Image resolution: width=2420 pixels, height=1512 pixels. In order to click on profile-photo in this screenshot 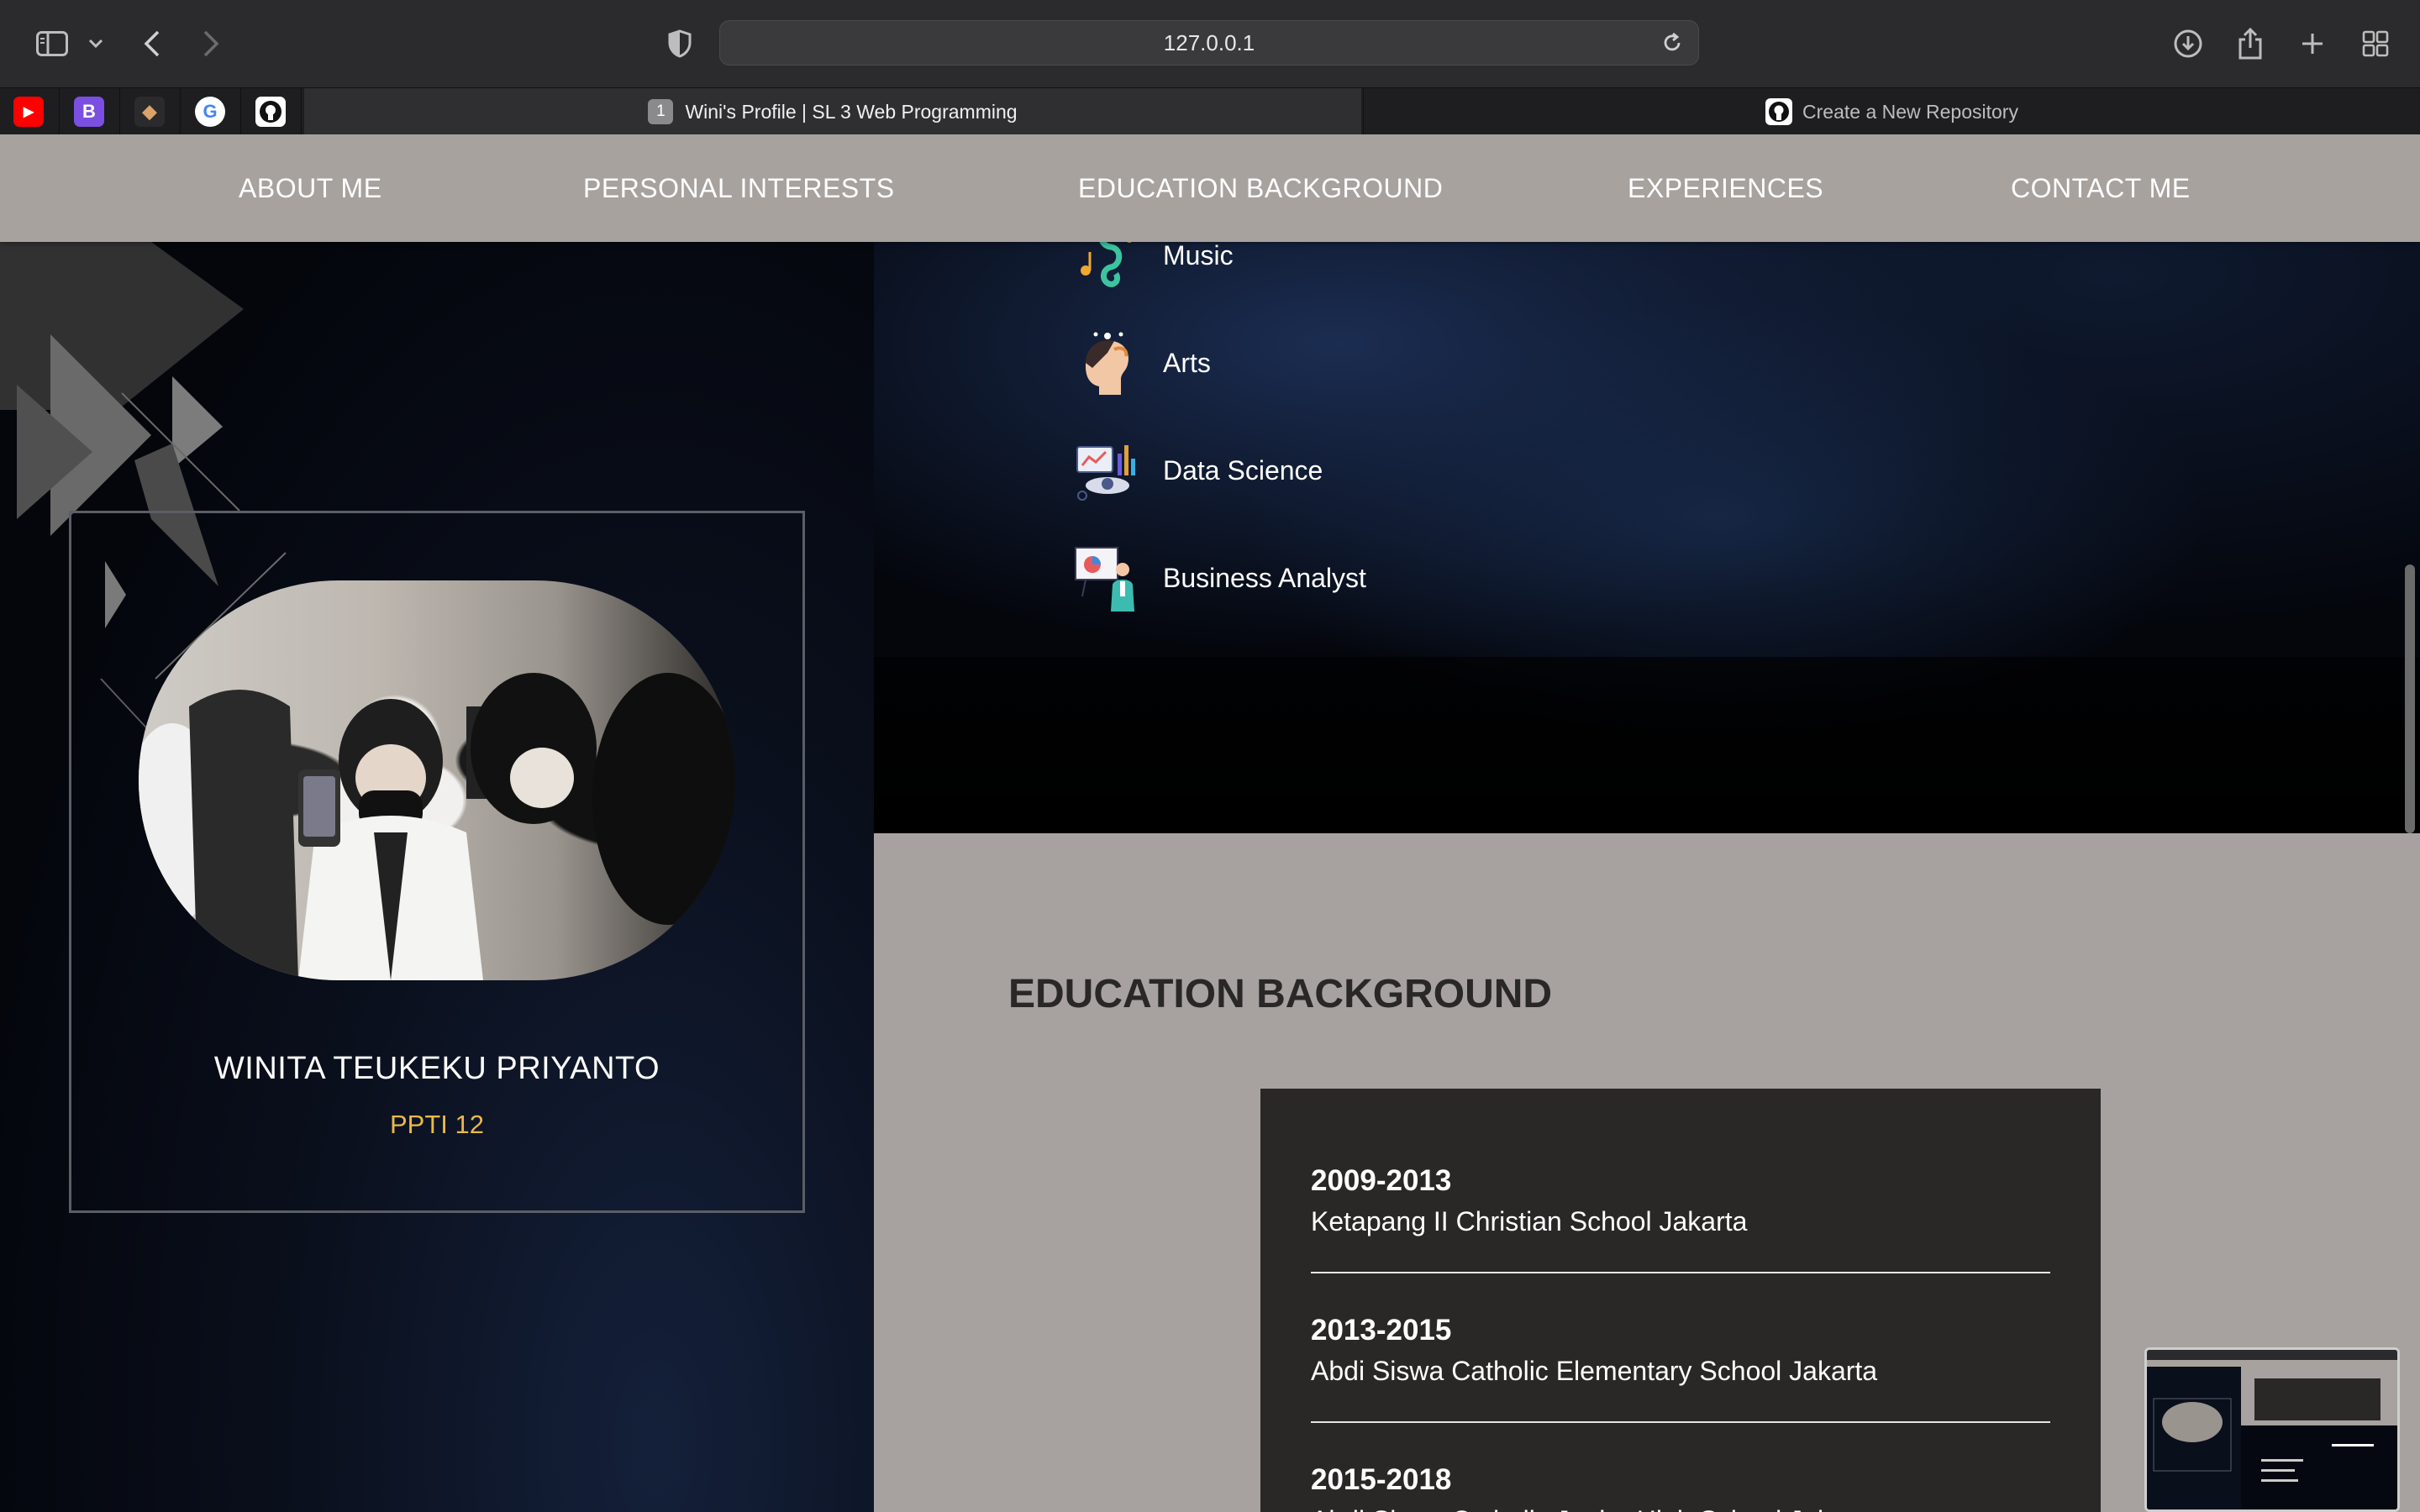, I will do `click(437, 780)`.